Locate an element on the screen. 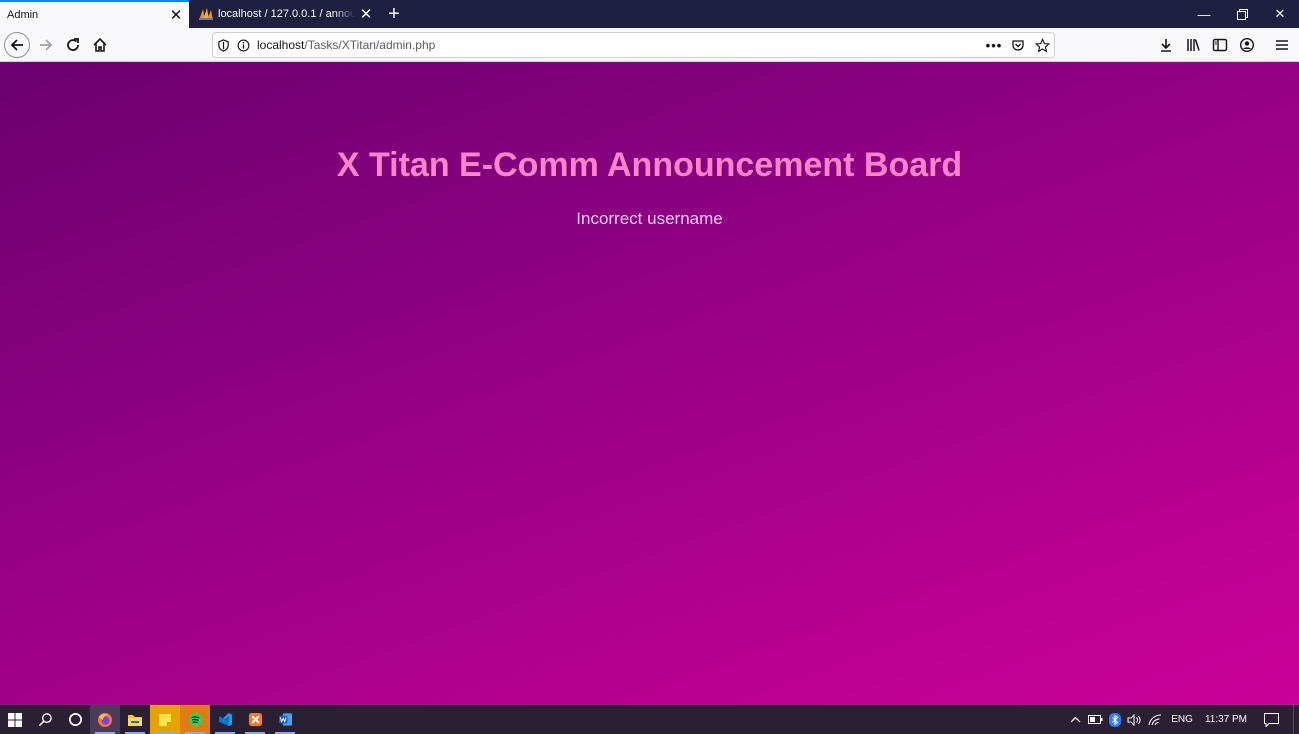  tab-strip-spacer is located at coordinates (797, 14).